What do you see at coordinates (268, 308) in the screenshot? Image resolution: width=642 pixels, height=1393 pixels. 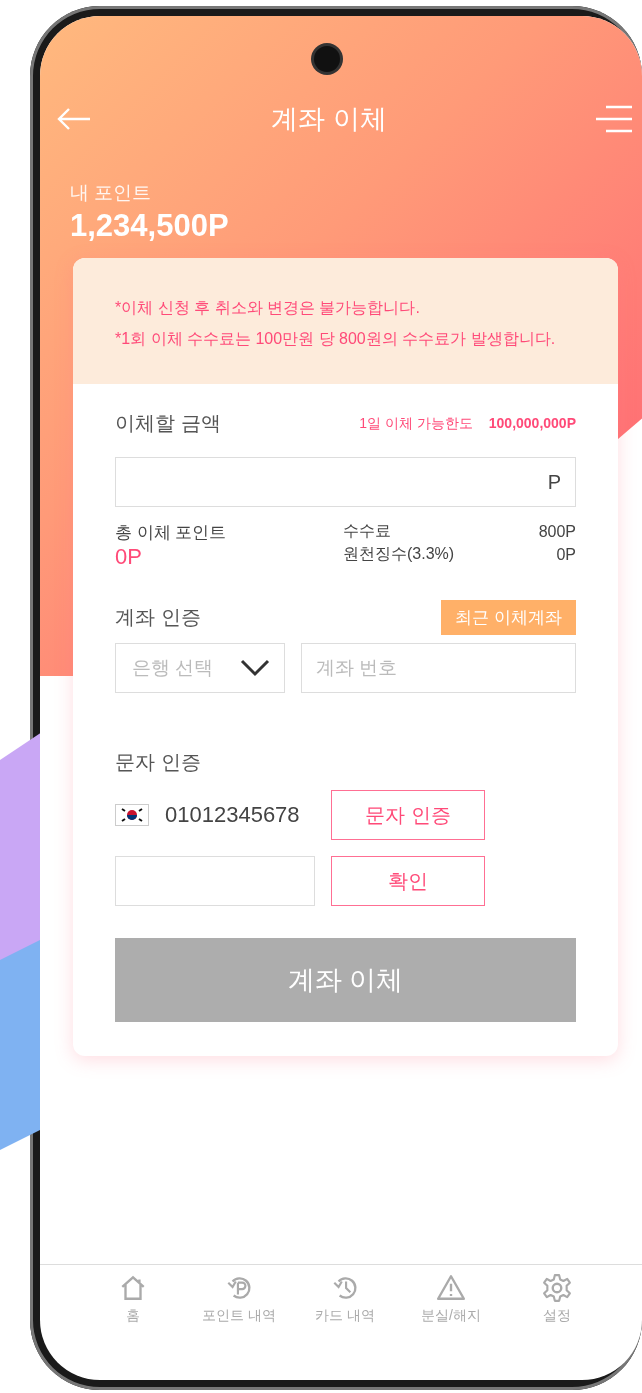 I see `notice-text: *이체 신청 후 취소와 변경은 불가능합니다.` at bounding box center [268, 308].